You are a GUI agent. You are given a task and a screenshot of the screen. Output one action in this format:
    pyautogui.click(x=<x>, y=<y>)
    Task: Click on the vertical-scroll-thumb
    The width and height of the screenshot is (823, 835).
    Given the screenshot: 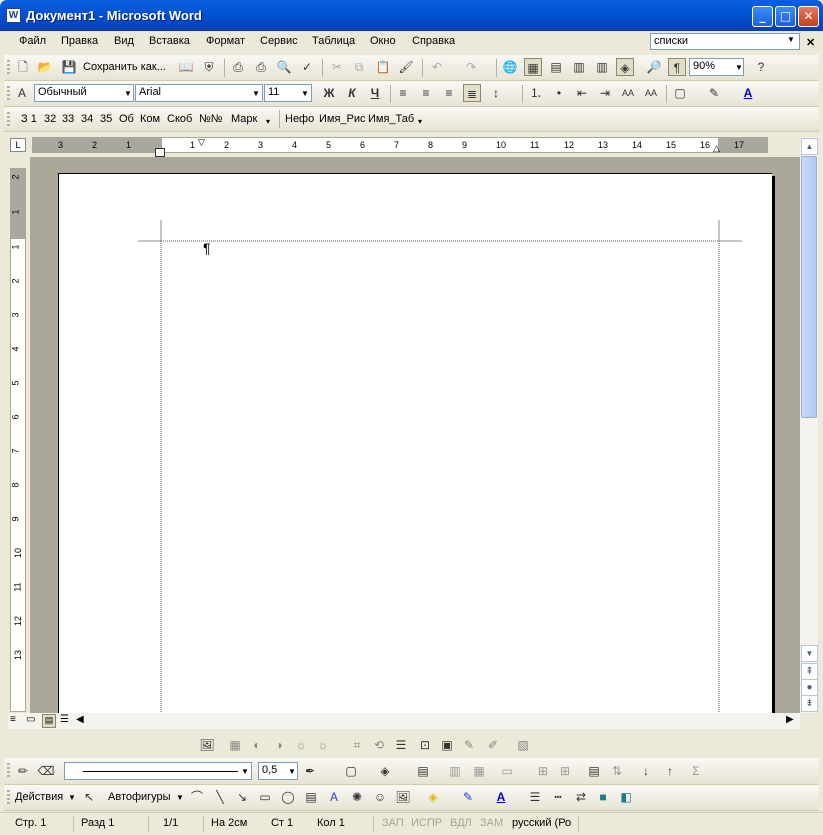 What is the action you would take?
    pyautogui.click(x=809, y=287)
    